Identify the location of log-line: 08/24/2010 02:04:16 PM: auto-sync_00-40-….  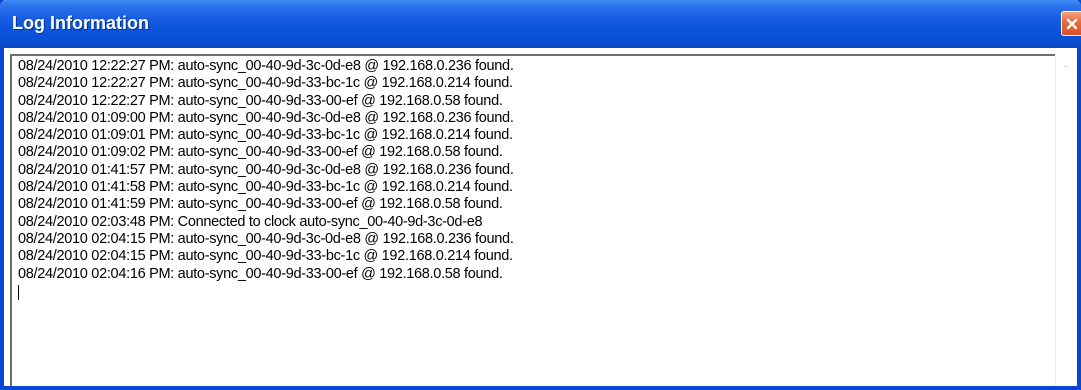
(260, 273).